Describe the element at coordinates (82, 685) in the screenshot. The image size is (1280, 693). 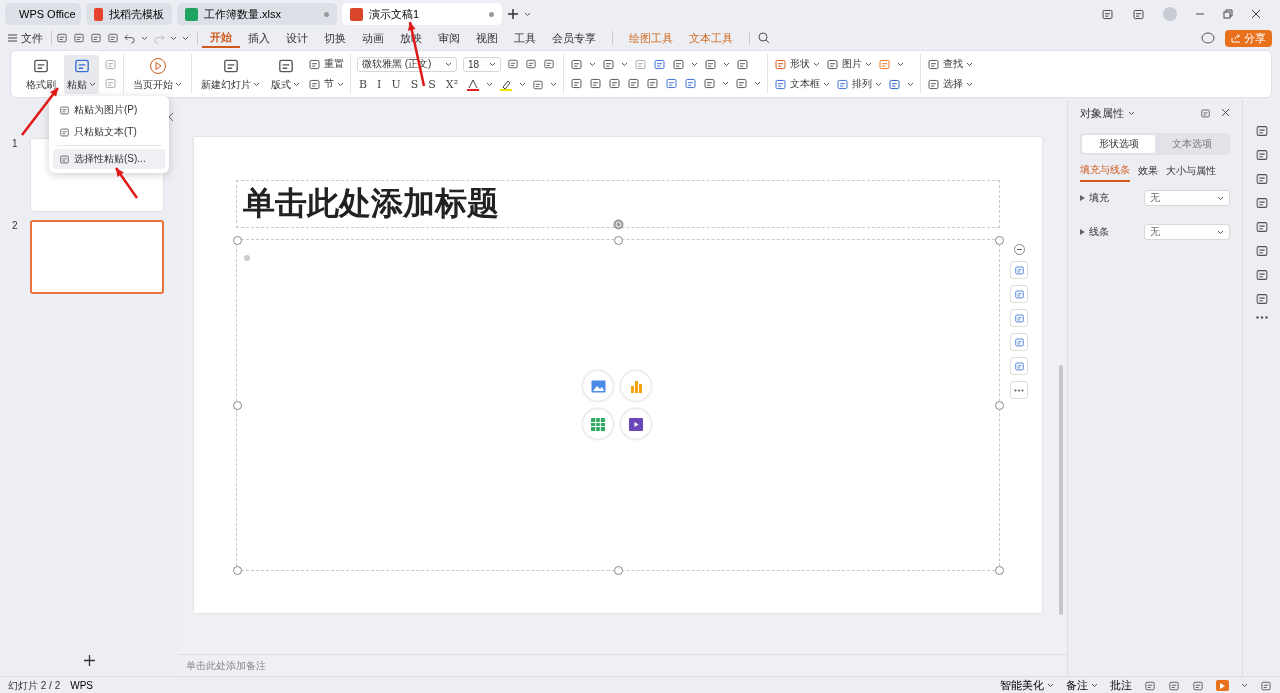
I see `theme-button: WPS` at that location.